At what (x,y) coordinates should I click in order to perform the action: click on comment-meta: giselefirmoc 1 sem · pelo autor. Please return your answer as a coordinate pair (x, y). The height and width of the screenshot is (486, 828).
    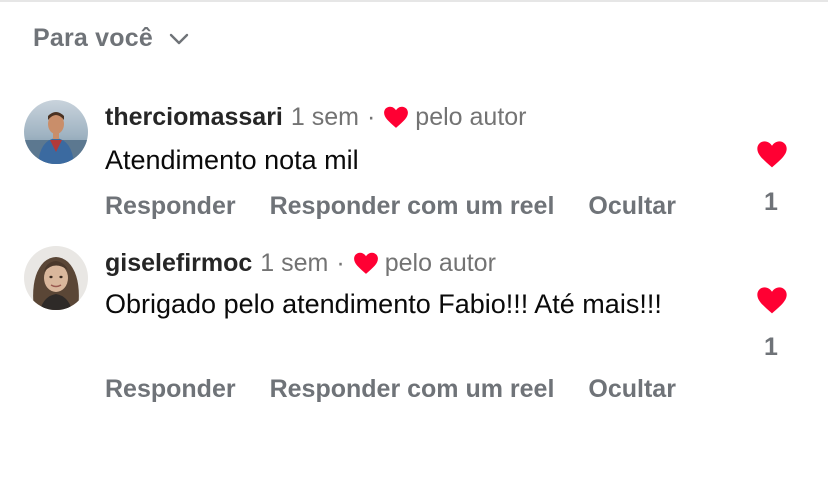
    Looking at the image, I should click on (300, 263).